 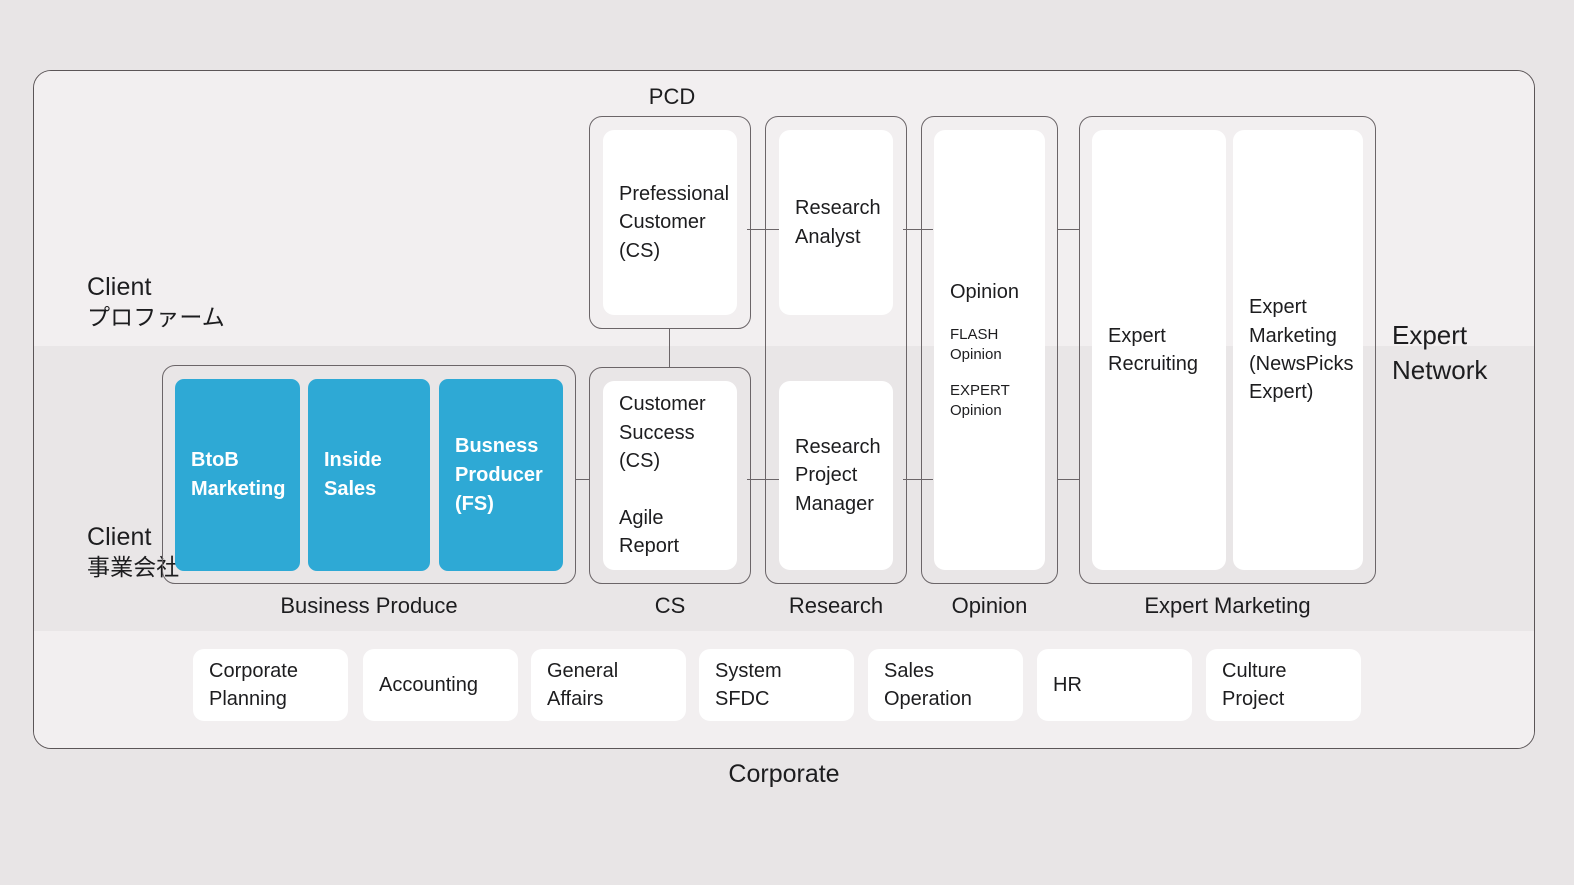 What do you see at coordinates (928, 684) in the screenshot?
I see `card-sales-operation-label: Sales Operation` at bounding box center [928, 684].